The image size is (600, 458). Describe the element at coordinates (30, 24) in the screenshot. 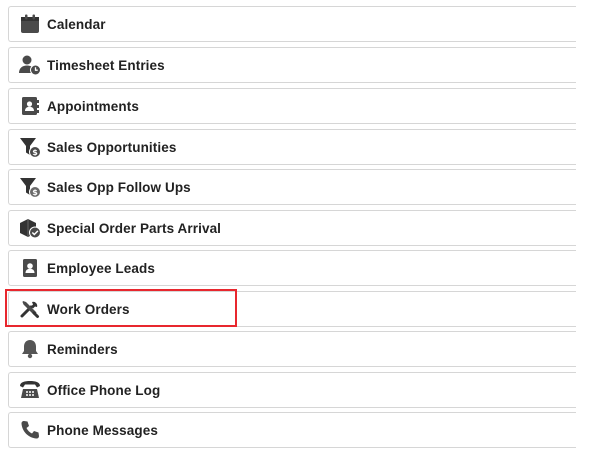

I see `calendar-icon` at that location.